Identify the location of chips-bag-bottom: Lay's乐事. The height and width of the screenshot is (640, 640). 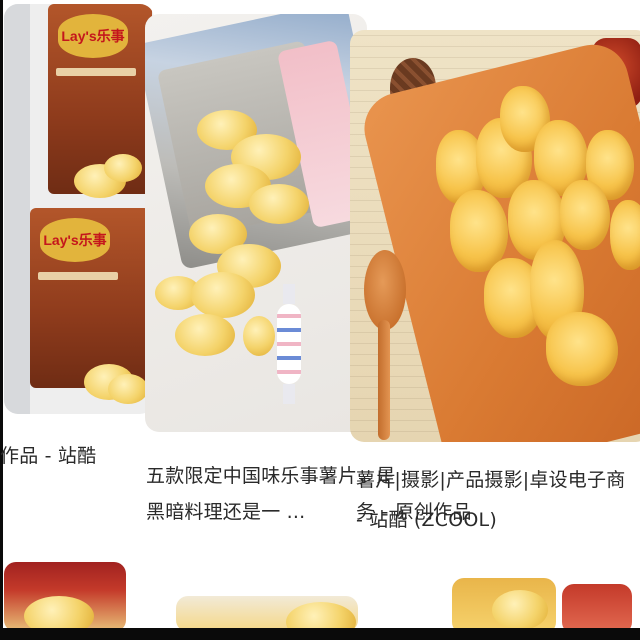
(90, 298).